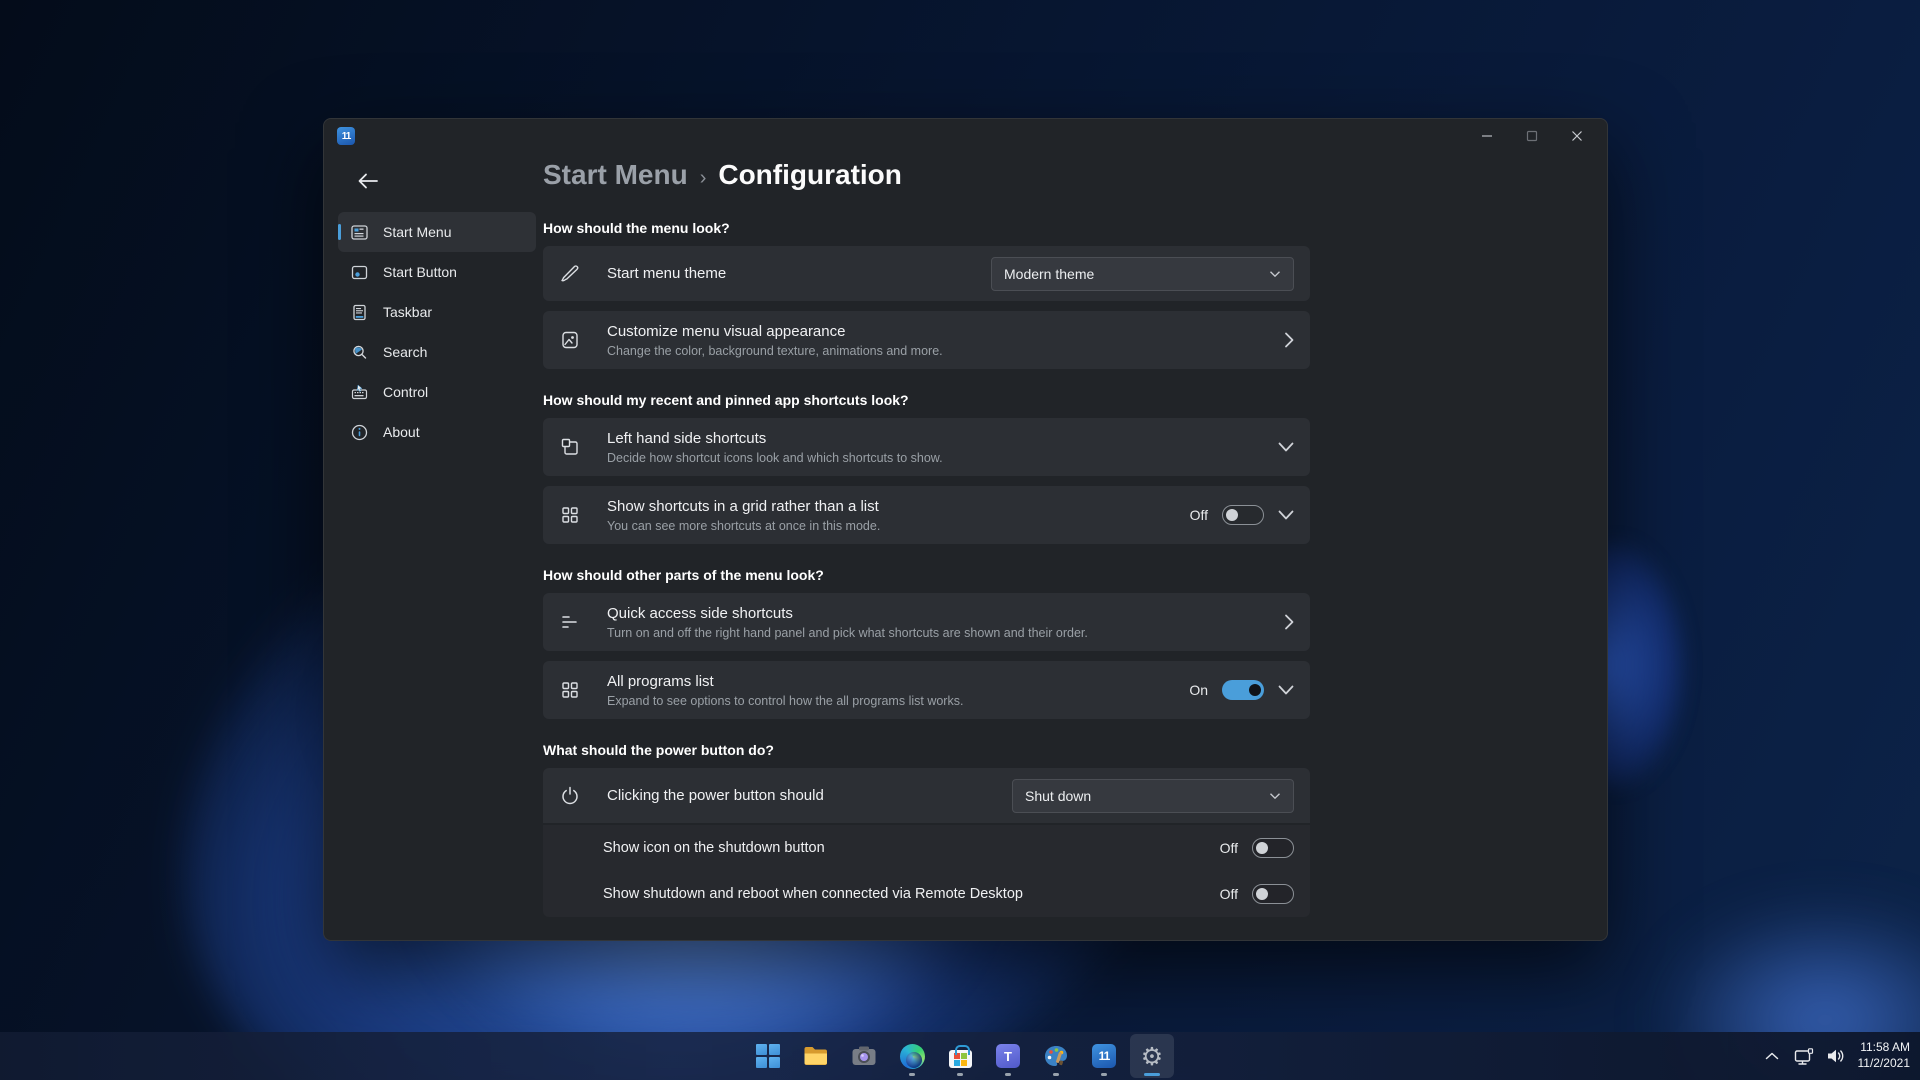  I want to click on paintbrush-icon, so click(570, 274).